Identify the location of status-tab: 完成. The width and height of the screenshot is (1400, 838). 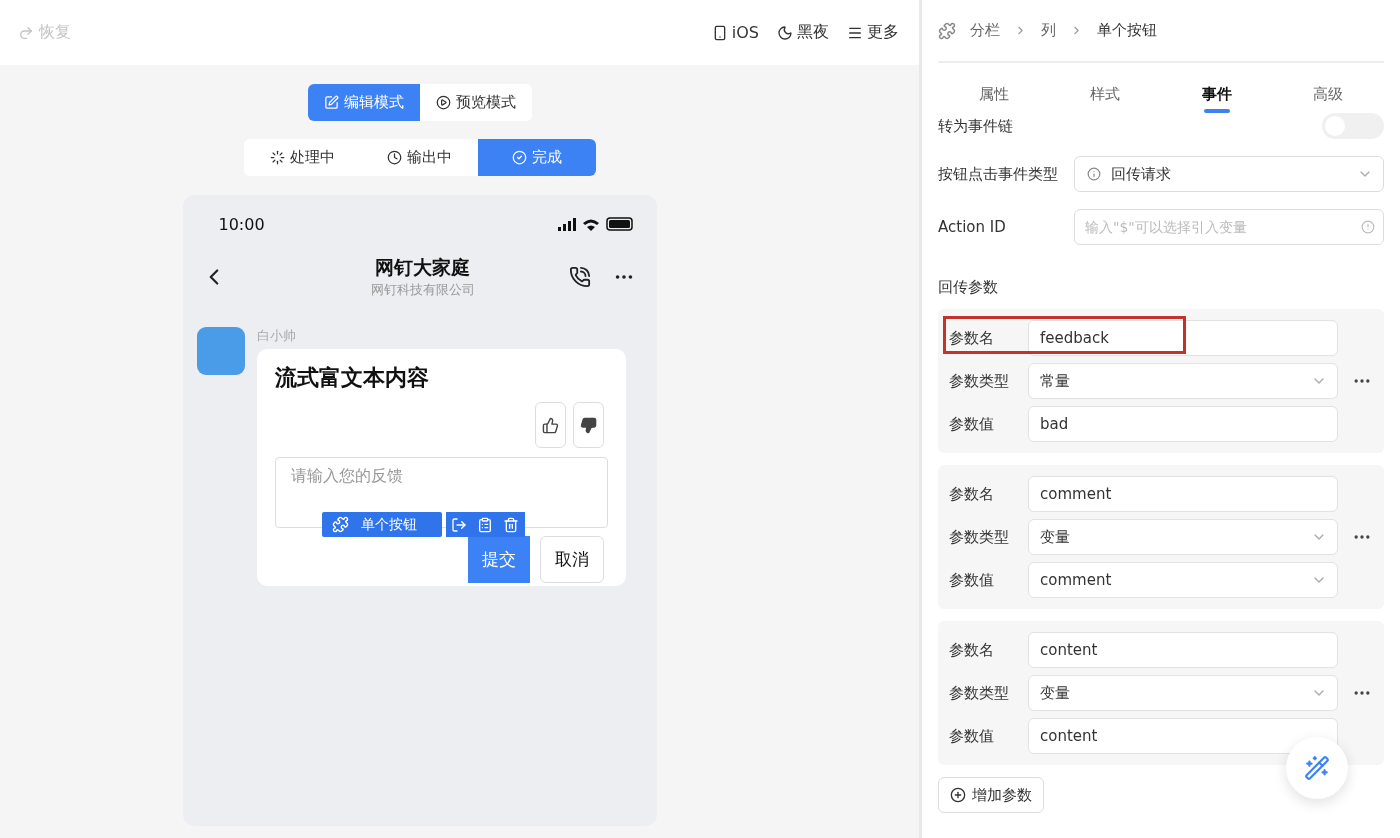
(536, 157).